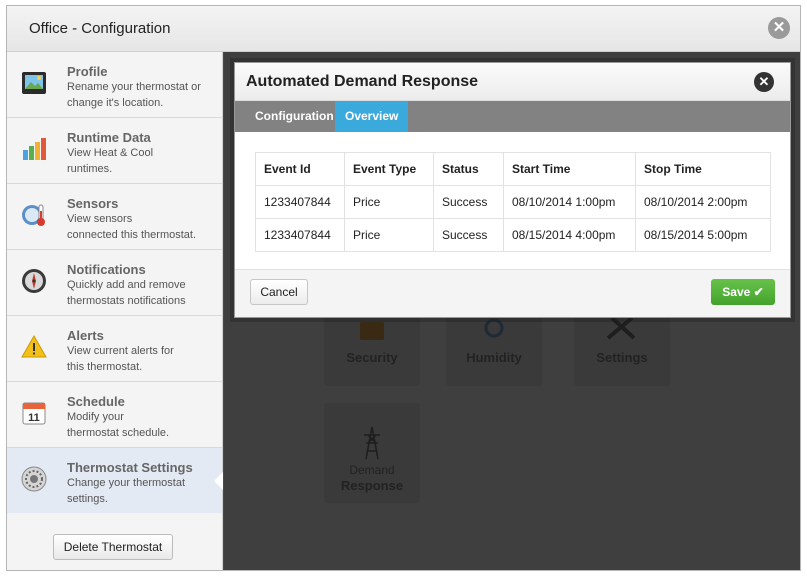 The image size is (807, 577). What do you see at coordinates (110, 153) in the screenshot?
I see `sidebar-item-desc: View Heat & Cool` at bounding box center [110, 153].